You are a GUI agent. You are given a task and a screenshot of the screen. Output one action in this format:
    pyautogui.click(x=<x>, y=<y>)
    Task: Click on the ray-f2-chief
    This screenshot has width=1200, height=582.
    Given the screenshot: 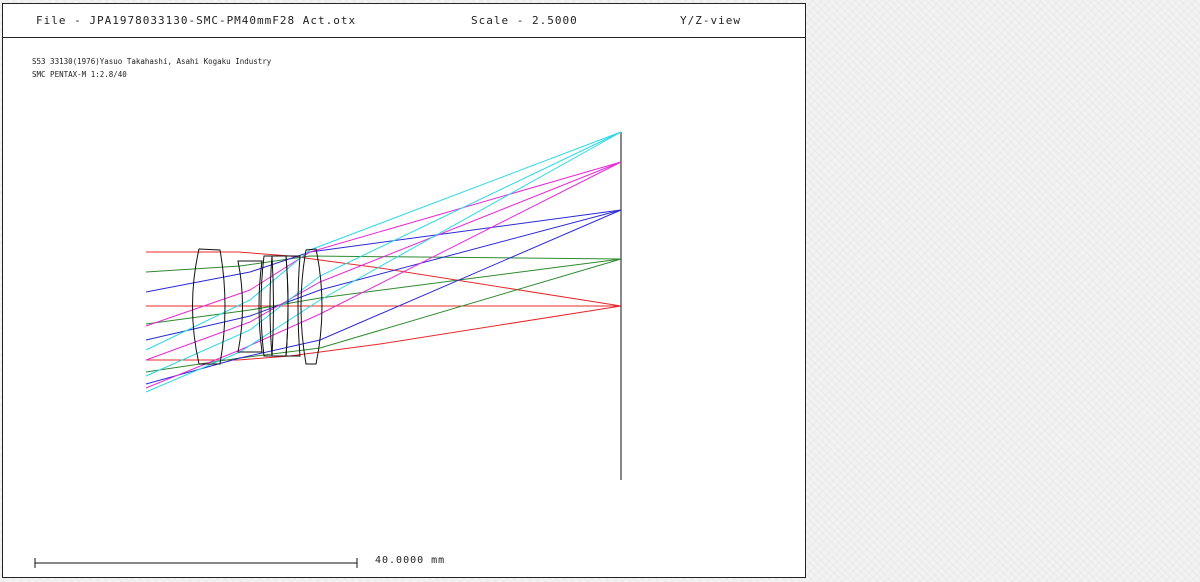 What is the action you would take?
    pyautogui.click(x=383, y=275)
    